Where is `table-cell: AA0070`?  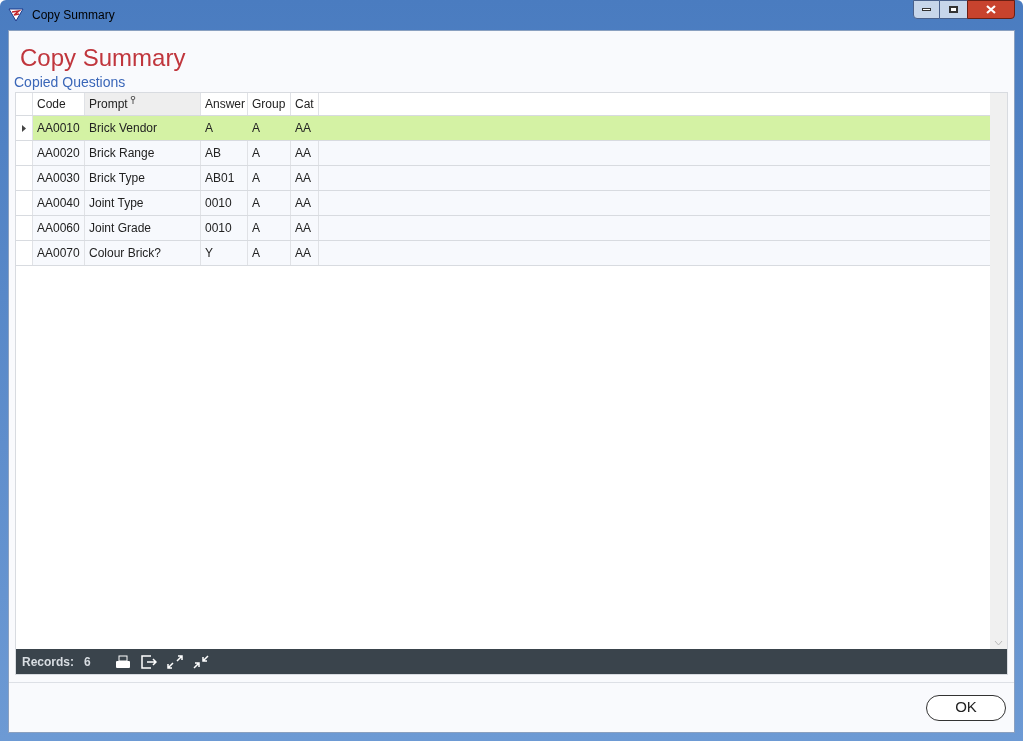 table-cell: AA0070 is located at coordinates (59, 253).